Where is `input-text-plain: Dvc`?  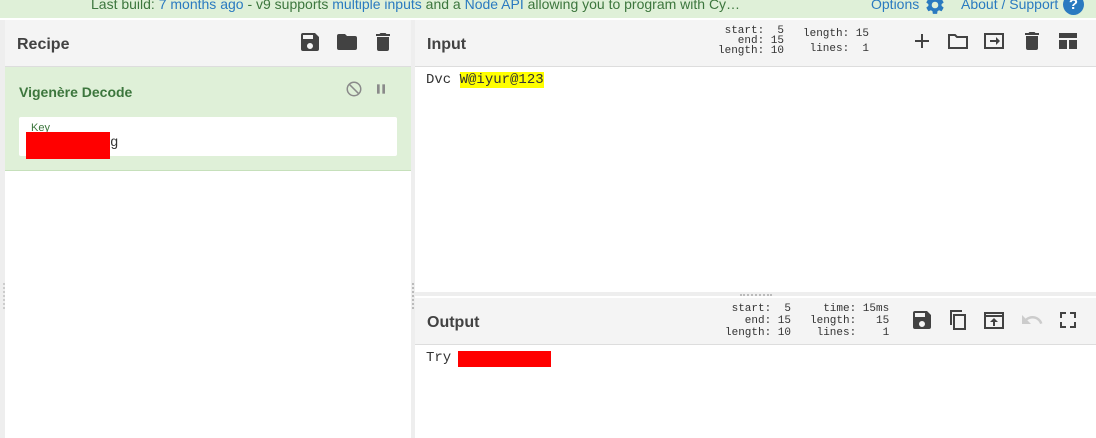
input-text-plain: Dvc is located at coordinates (443, 80).